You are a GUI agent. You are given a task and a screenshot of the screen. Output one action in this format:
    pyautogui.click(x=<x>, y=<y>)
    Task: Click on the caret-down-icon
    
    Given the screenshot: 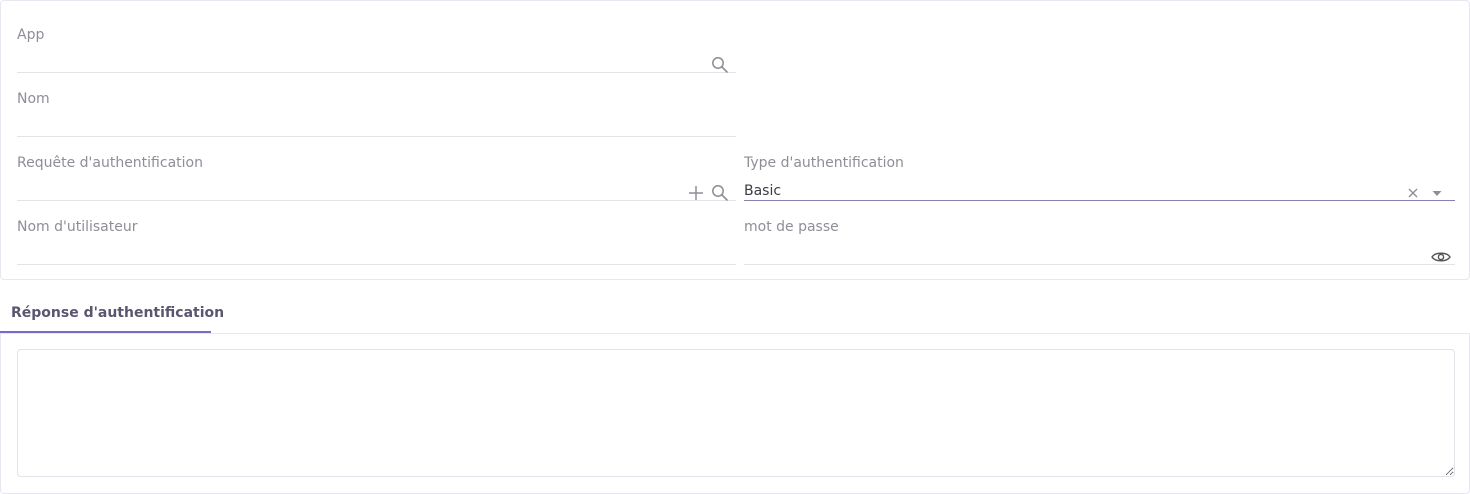 What is the action you would take?
    pyautogui.click(x=1437, y=193)
    